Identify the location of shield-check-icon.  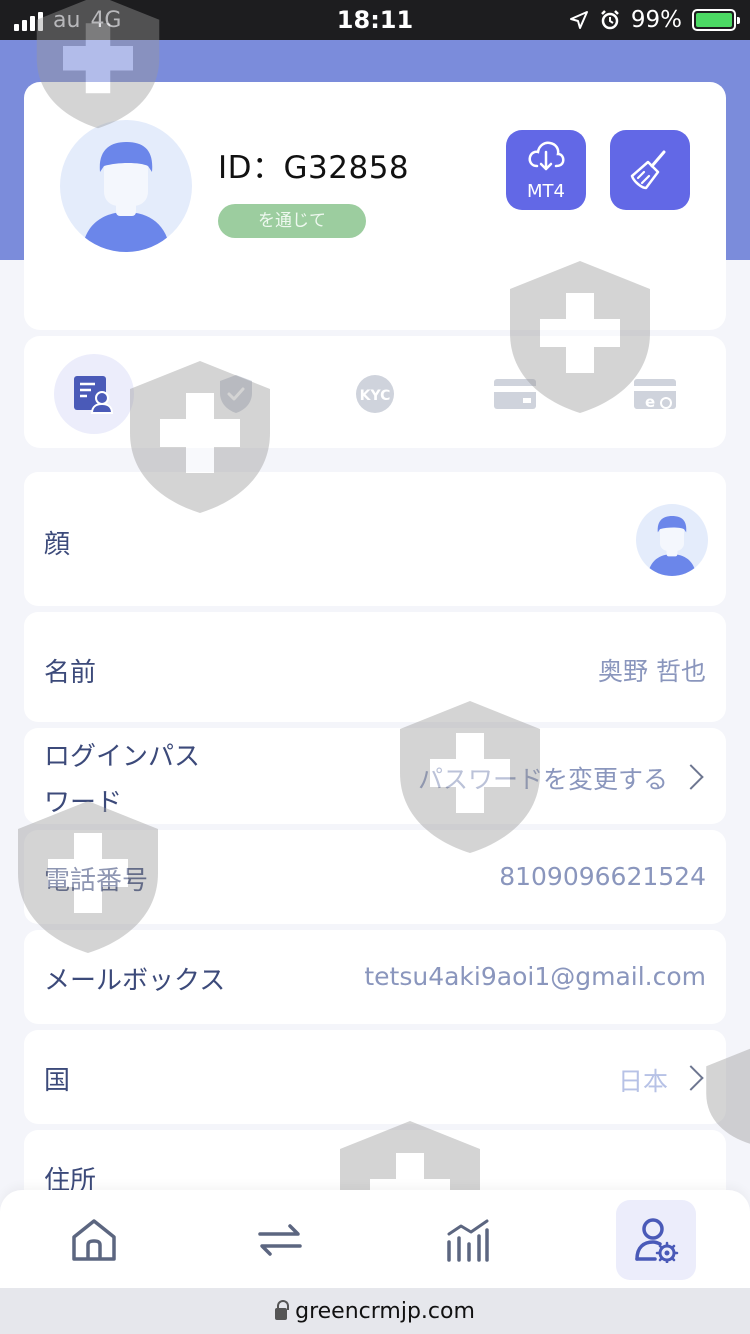
(236, 394).